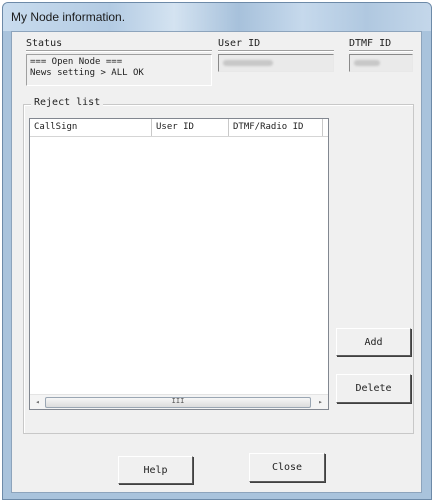 The width and height of the screenshot is (438, 504). Describe the element at coordinates (373, 388) in the screenshot. I see `delete-button: Delete` at that location.